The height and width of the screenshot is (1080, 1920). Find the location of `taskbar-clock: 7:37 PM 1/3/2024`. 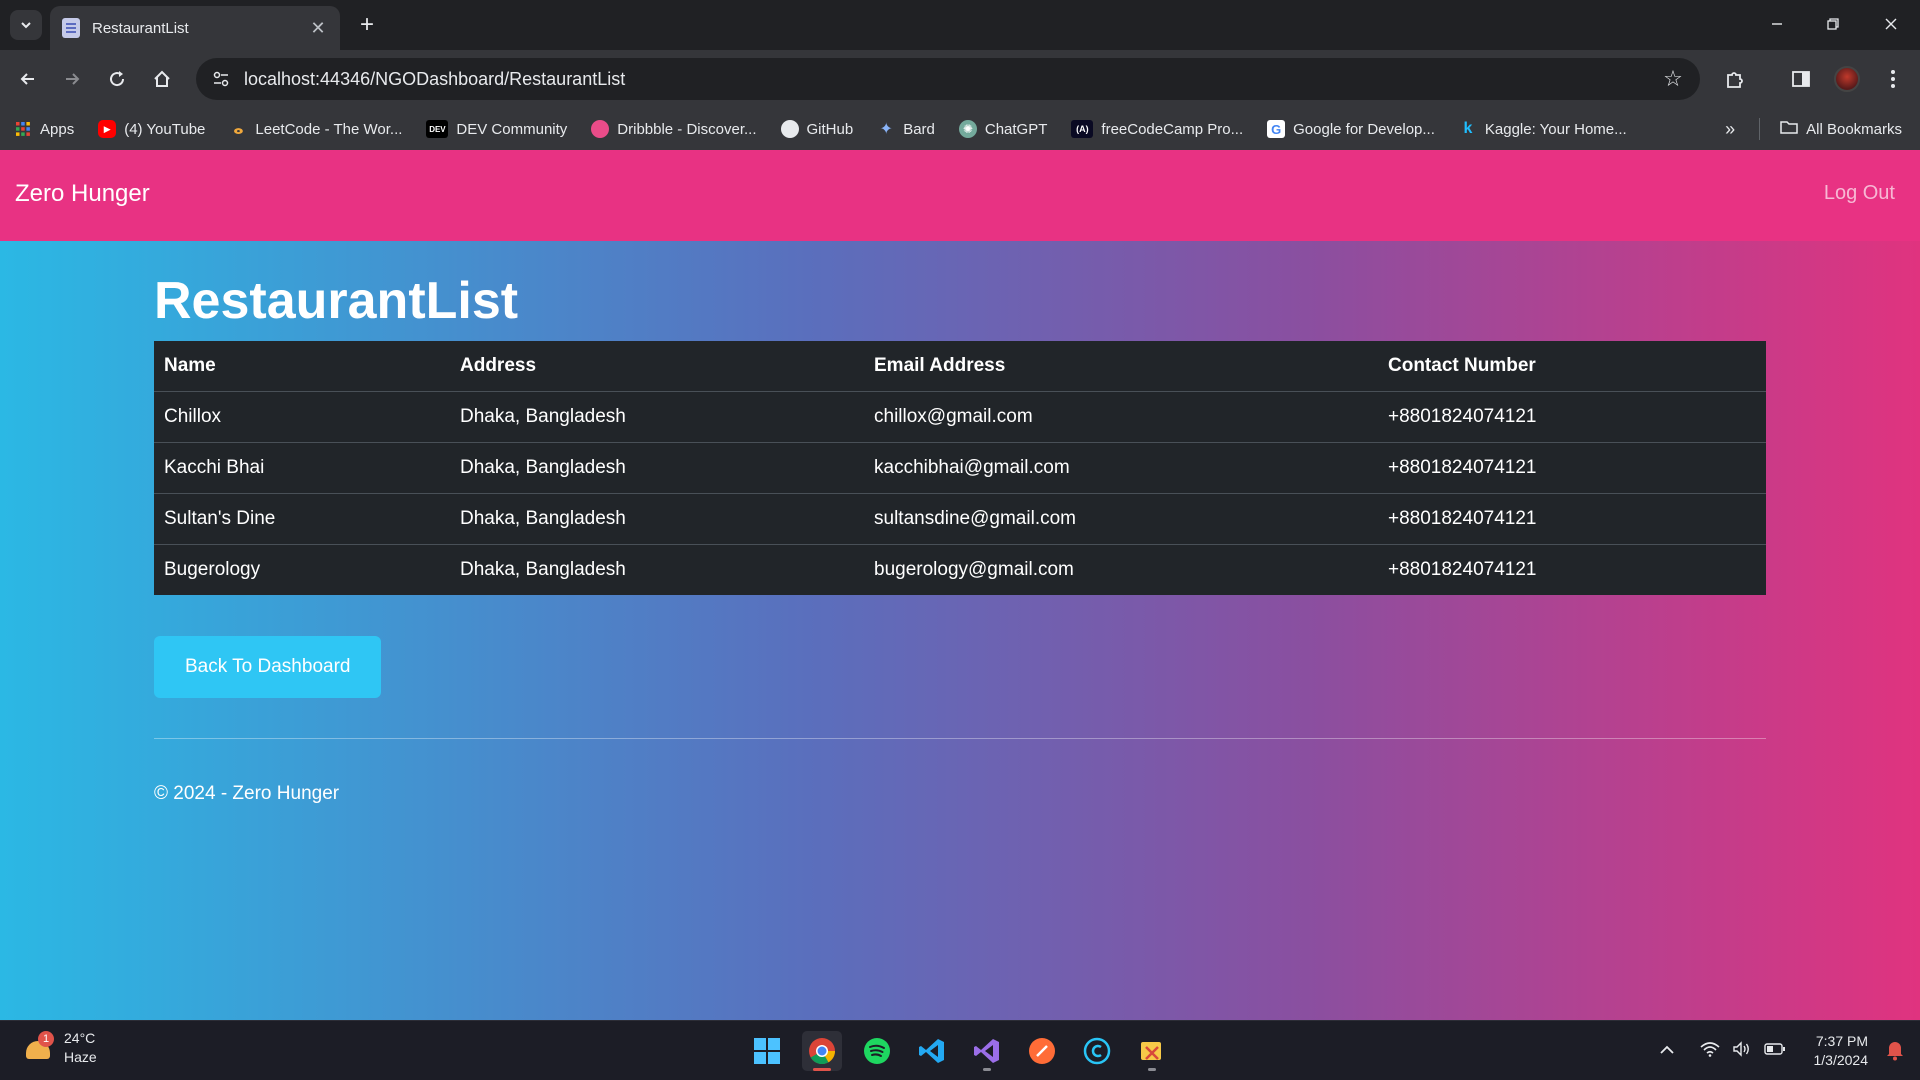

taskbar-clock: 7:37 PM 1/3/2024 is located at coordinates (1841, 1051).